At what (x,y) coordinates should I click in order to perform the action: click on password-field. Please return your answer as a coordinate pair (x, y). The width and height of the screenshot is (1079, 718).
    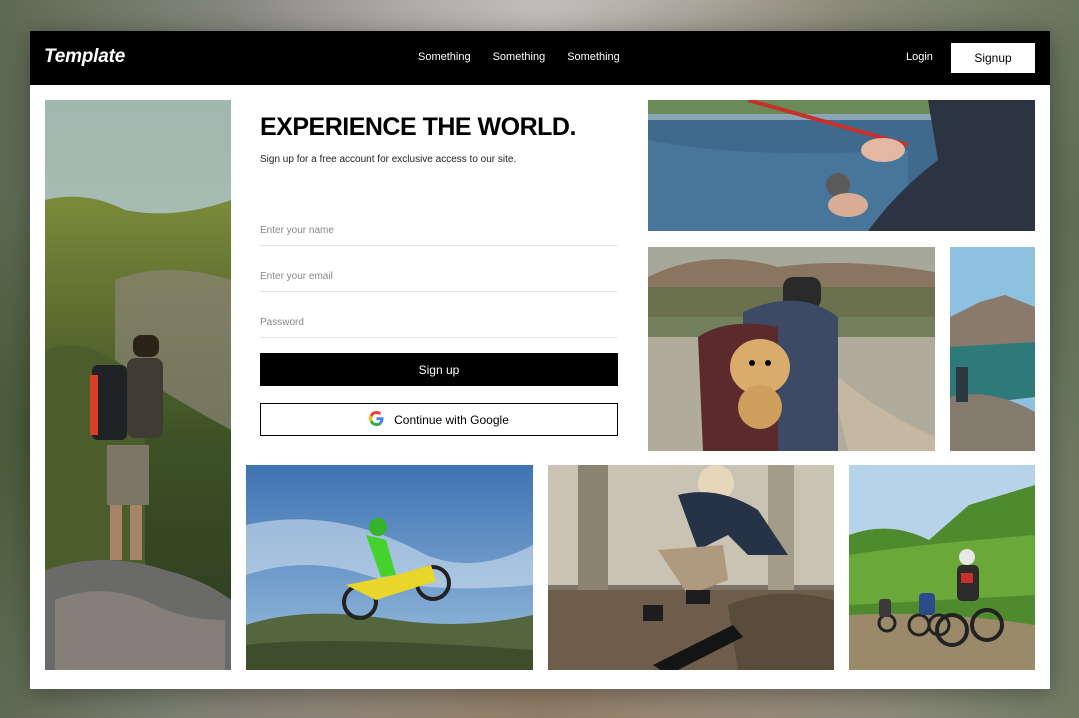
    Looking at the image, I should click on (439, 322).